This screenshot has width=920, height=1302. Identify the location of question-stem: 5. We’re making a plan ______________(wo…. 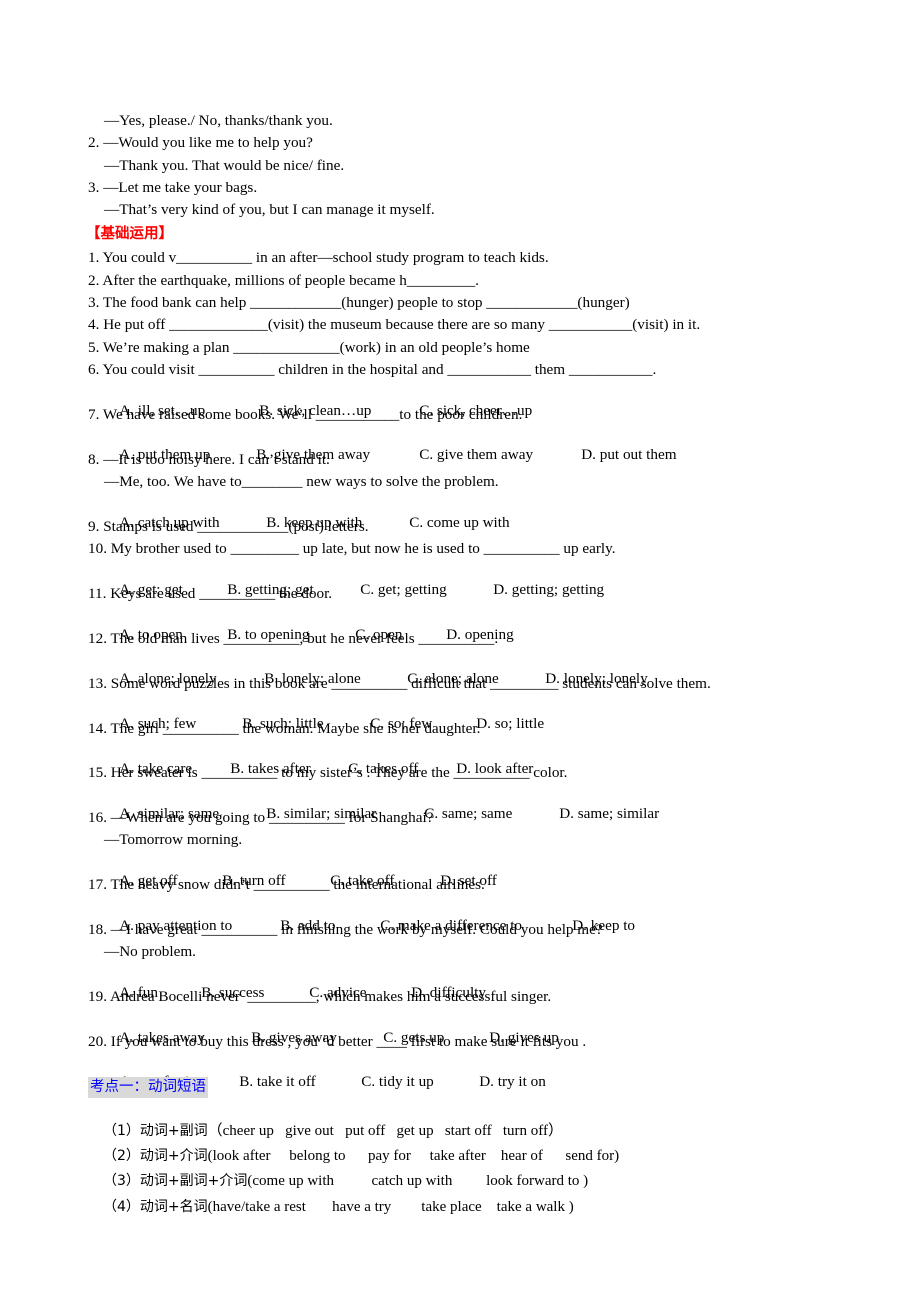
(309, 347).